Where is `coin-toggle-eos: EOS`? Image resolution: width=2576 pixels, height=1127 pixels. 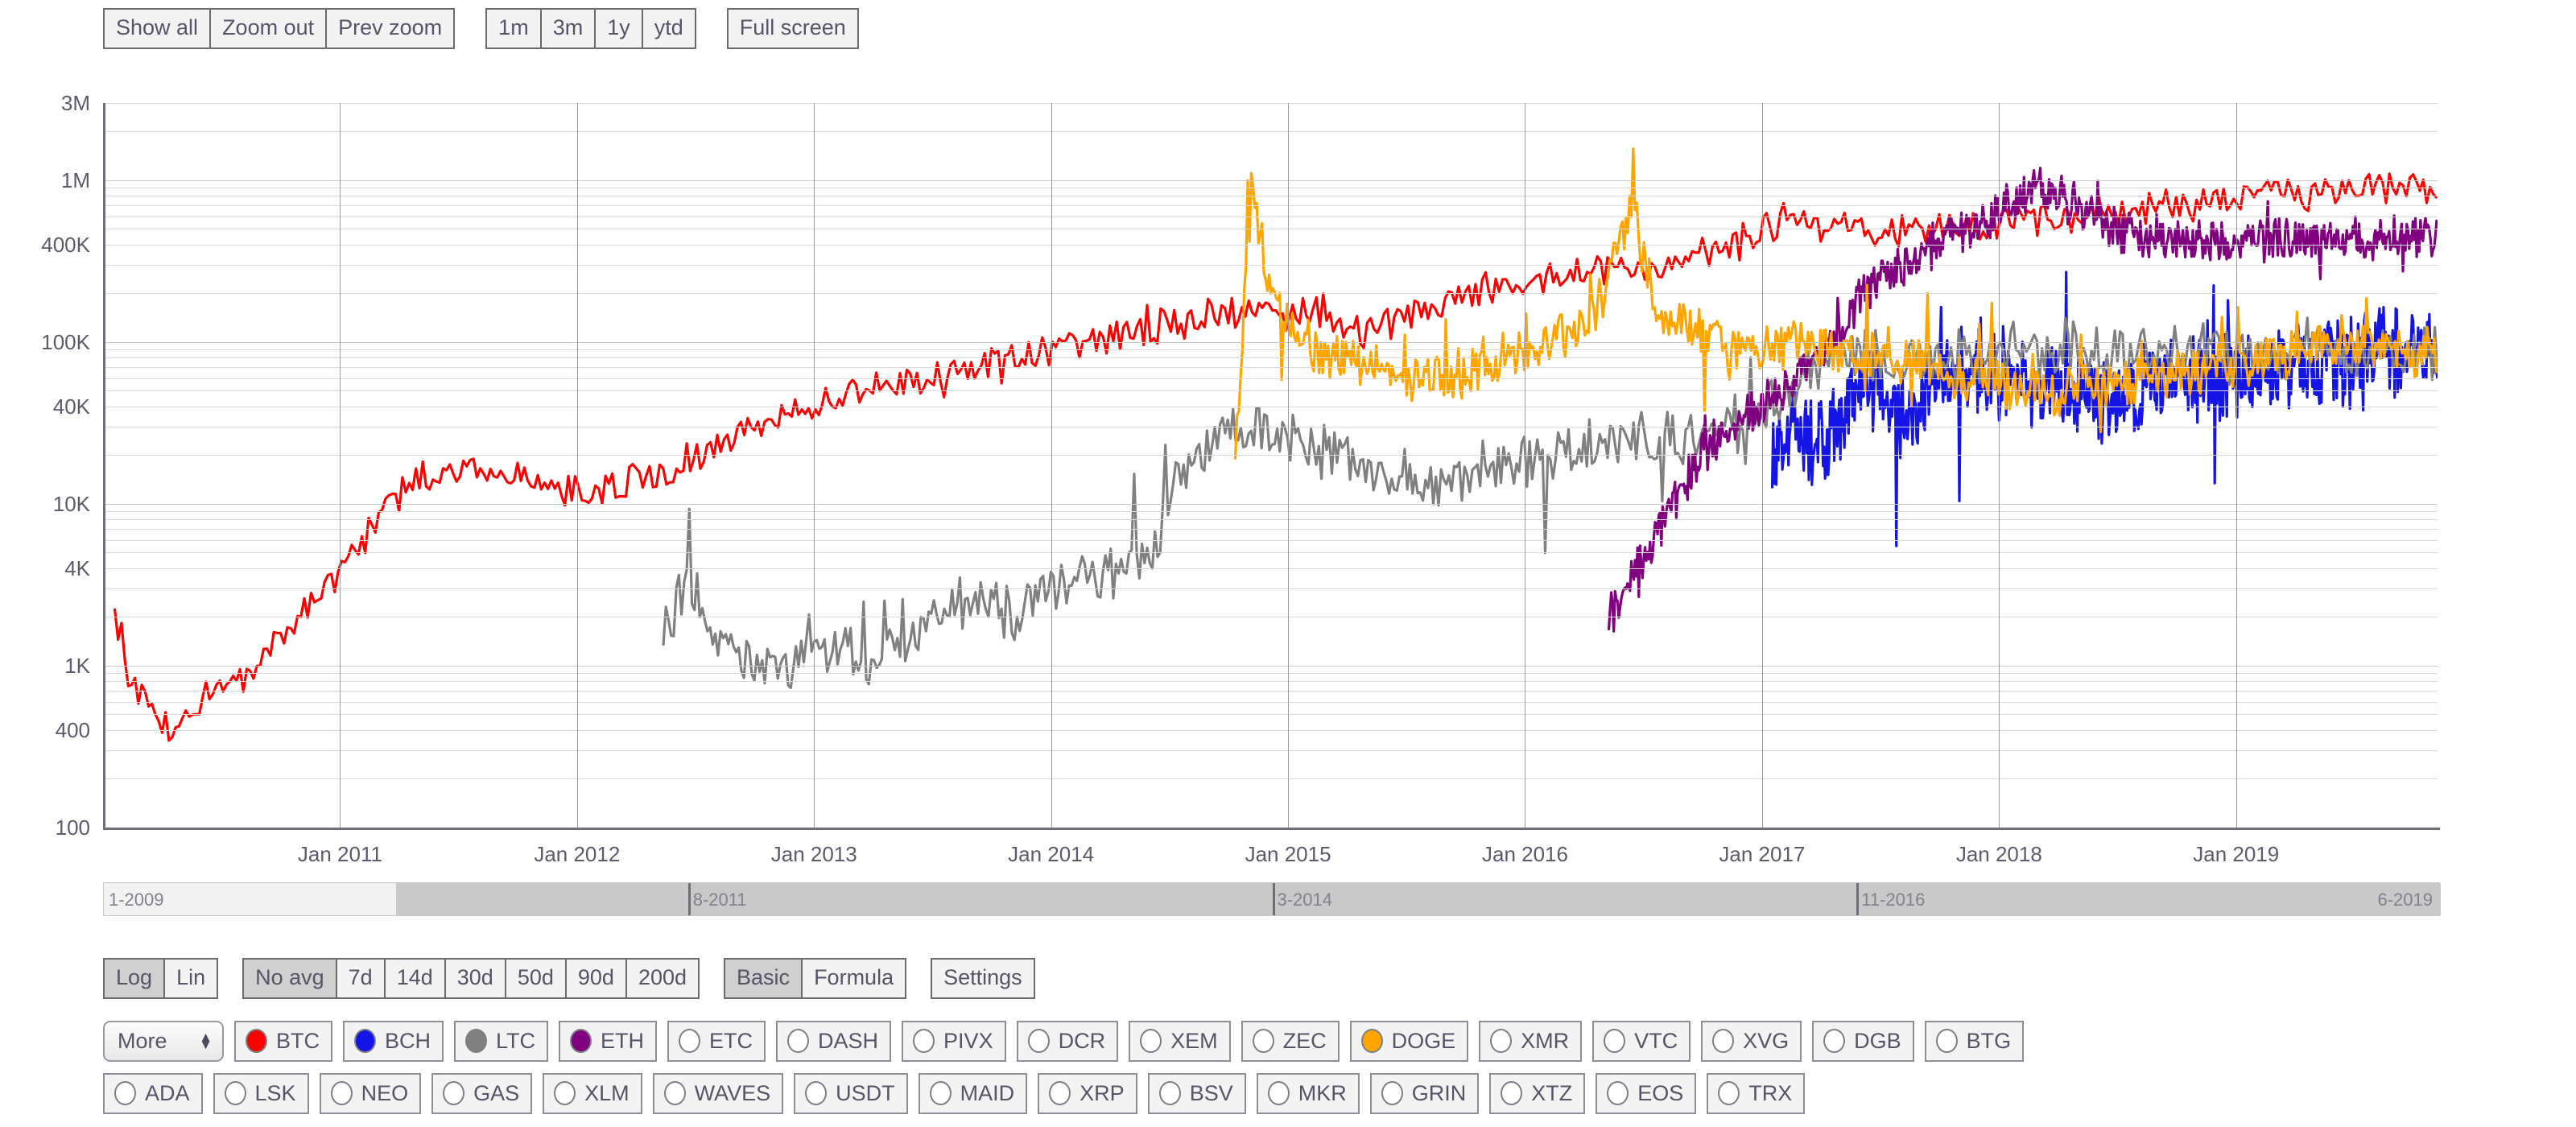
coin-toggle-eos: EOS is located at coordinates (1646, 1093).